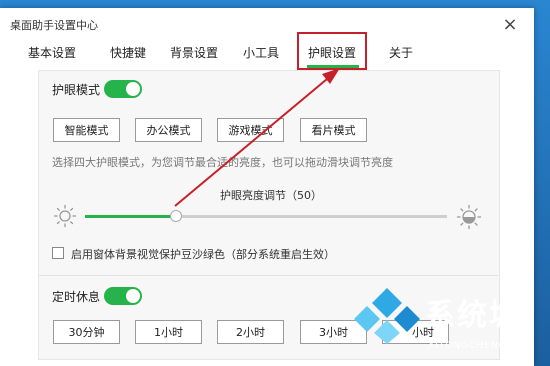 The image size is (550, 366). What do you see at coordinates (387, 316) in the screenshot?
I see `watermark-logo-icon` at bounding box center [387, 316].